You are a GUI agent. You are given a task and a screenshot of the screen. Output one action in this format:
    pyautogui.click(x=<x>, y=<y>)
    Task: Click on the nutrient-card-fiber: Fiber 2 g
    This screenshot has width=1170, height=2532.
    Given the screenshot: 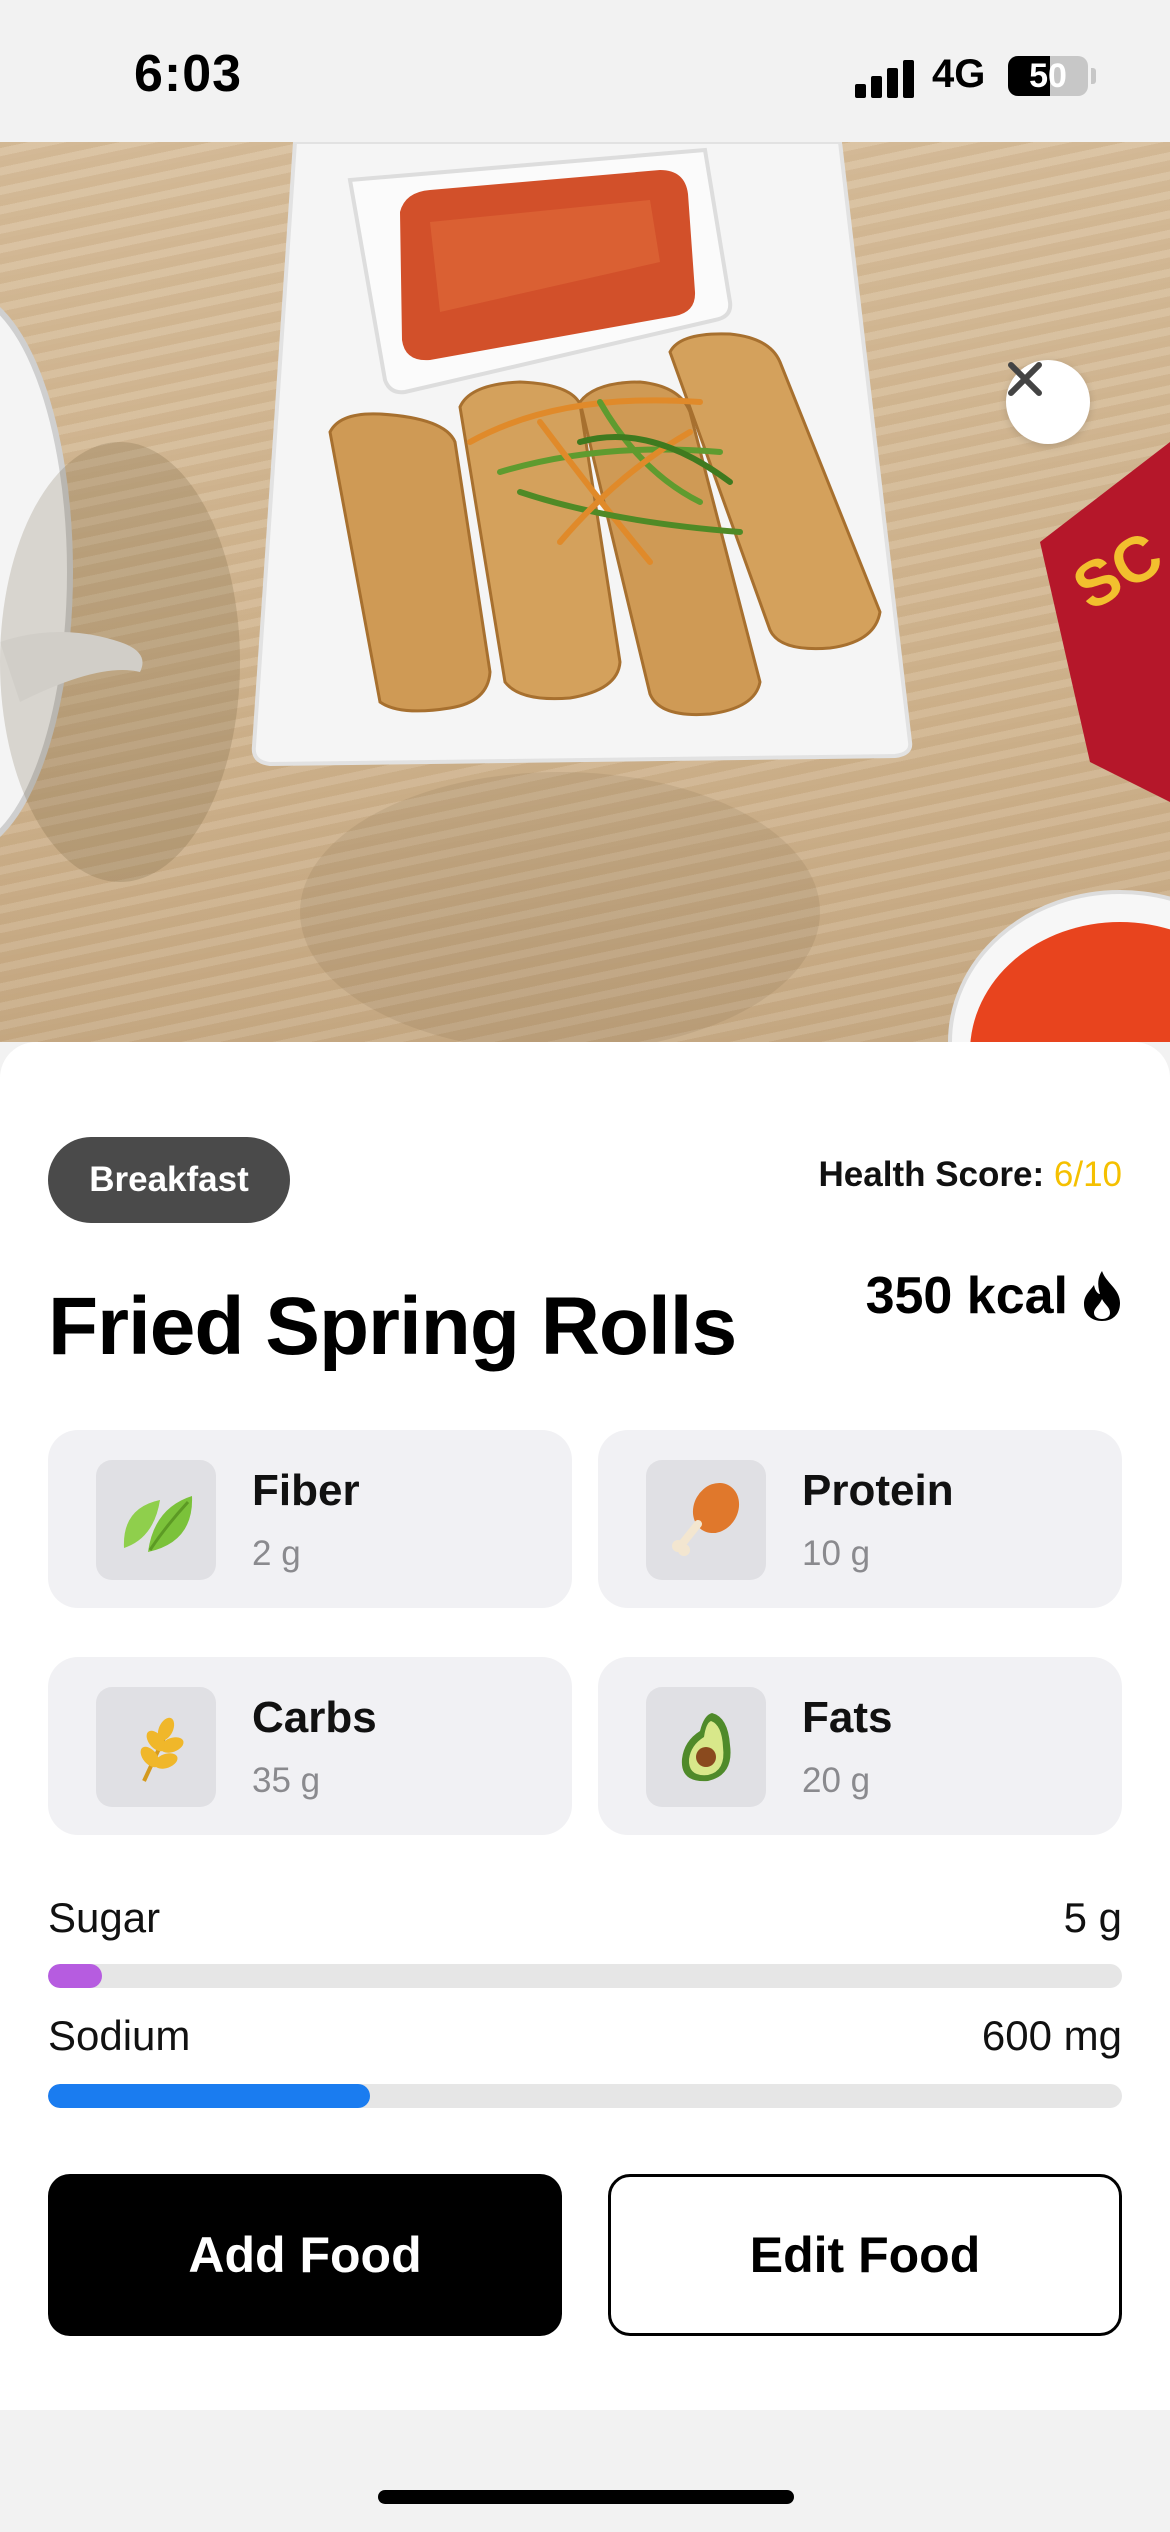 What is the action you would take?
    pyautogui.click(x=310, y=1519)
    